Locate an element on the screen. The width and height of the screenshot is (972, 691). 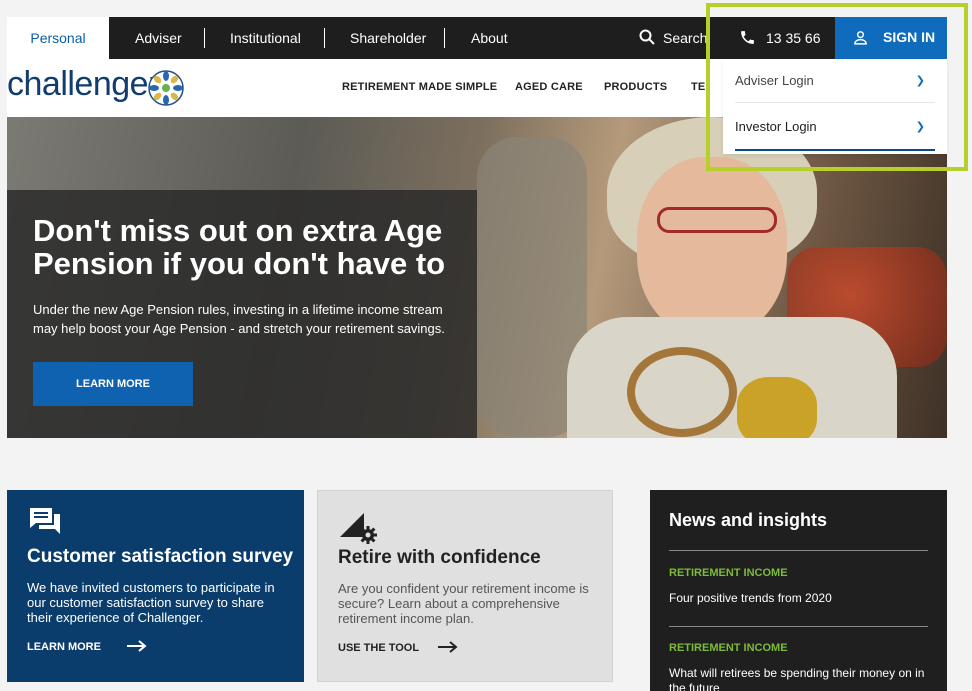
investor-login-label: Investor Login is located at coordinates (776, 126).